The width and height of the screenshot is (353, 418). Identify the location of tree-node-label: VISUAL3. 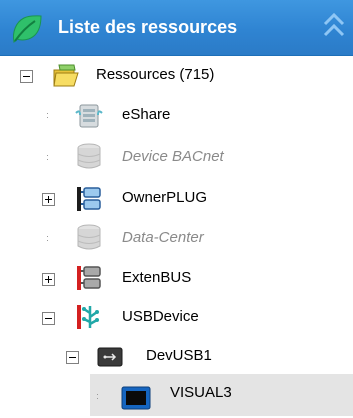
(201, 392).